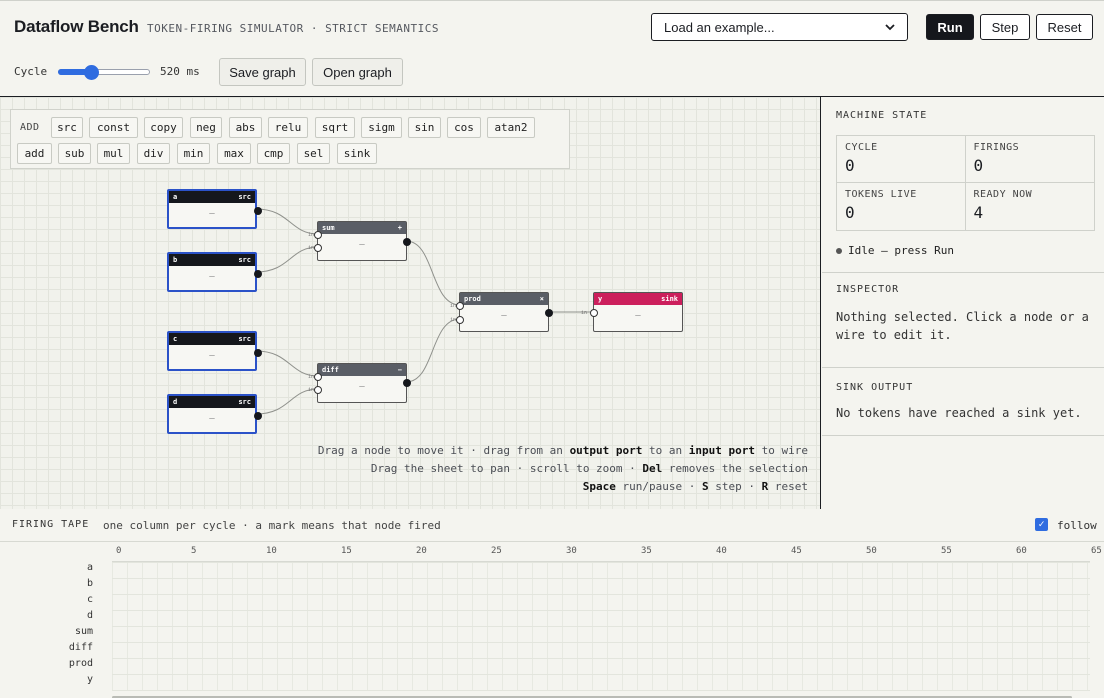 The width and height of the screenshot is (1104, 698). What do you see at coordinates (330, 370) in the screenshot?
I see `node-name: diff` at bounding box center [330, 370].